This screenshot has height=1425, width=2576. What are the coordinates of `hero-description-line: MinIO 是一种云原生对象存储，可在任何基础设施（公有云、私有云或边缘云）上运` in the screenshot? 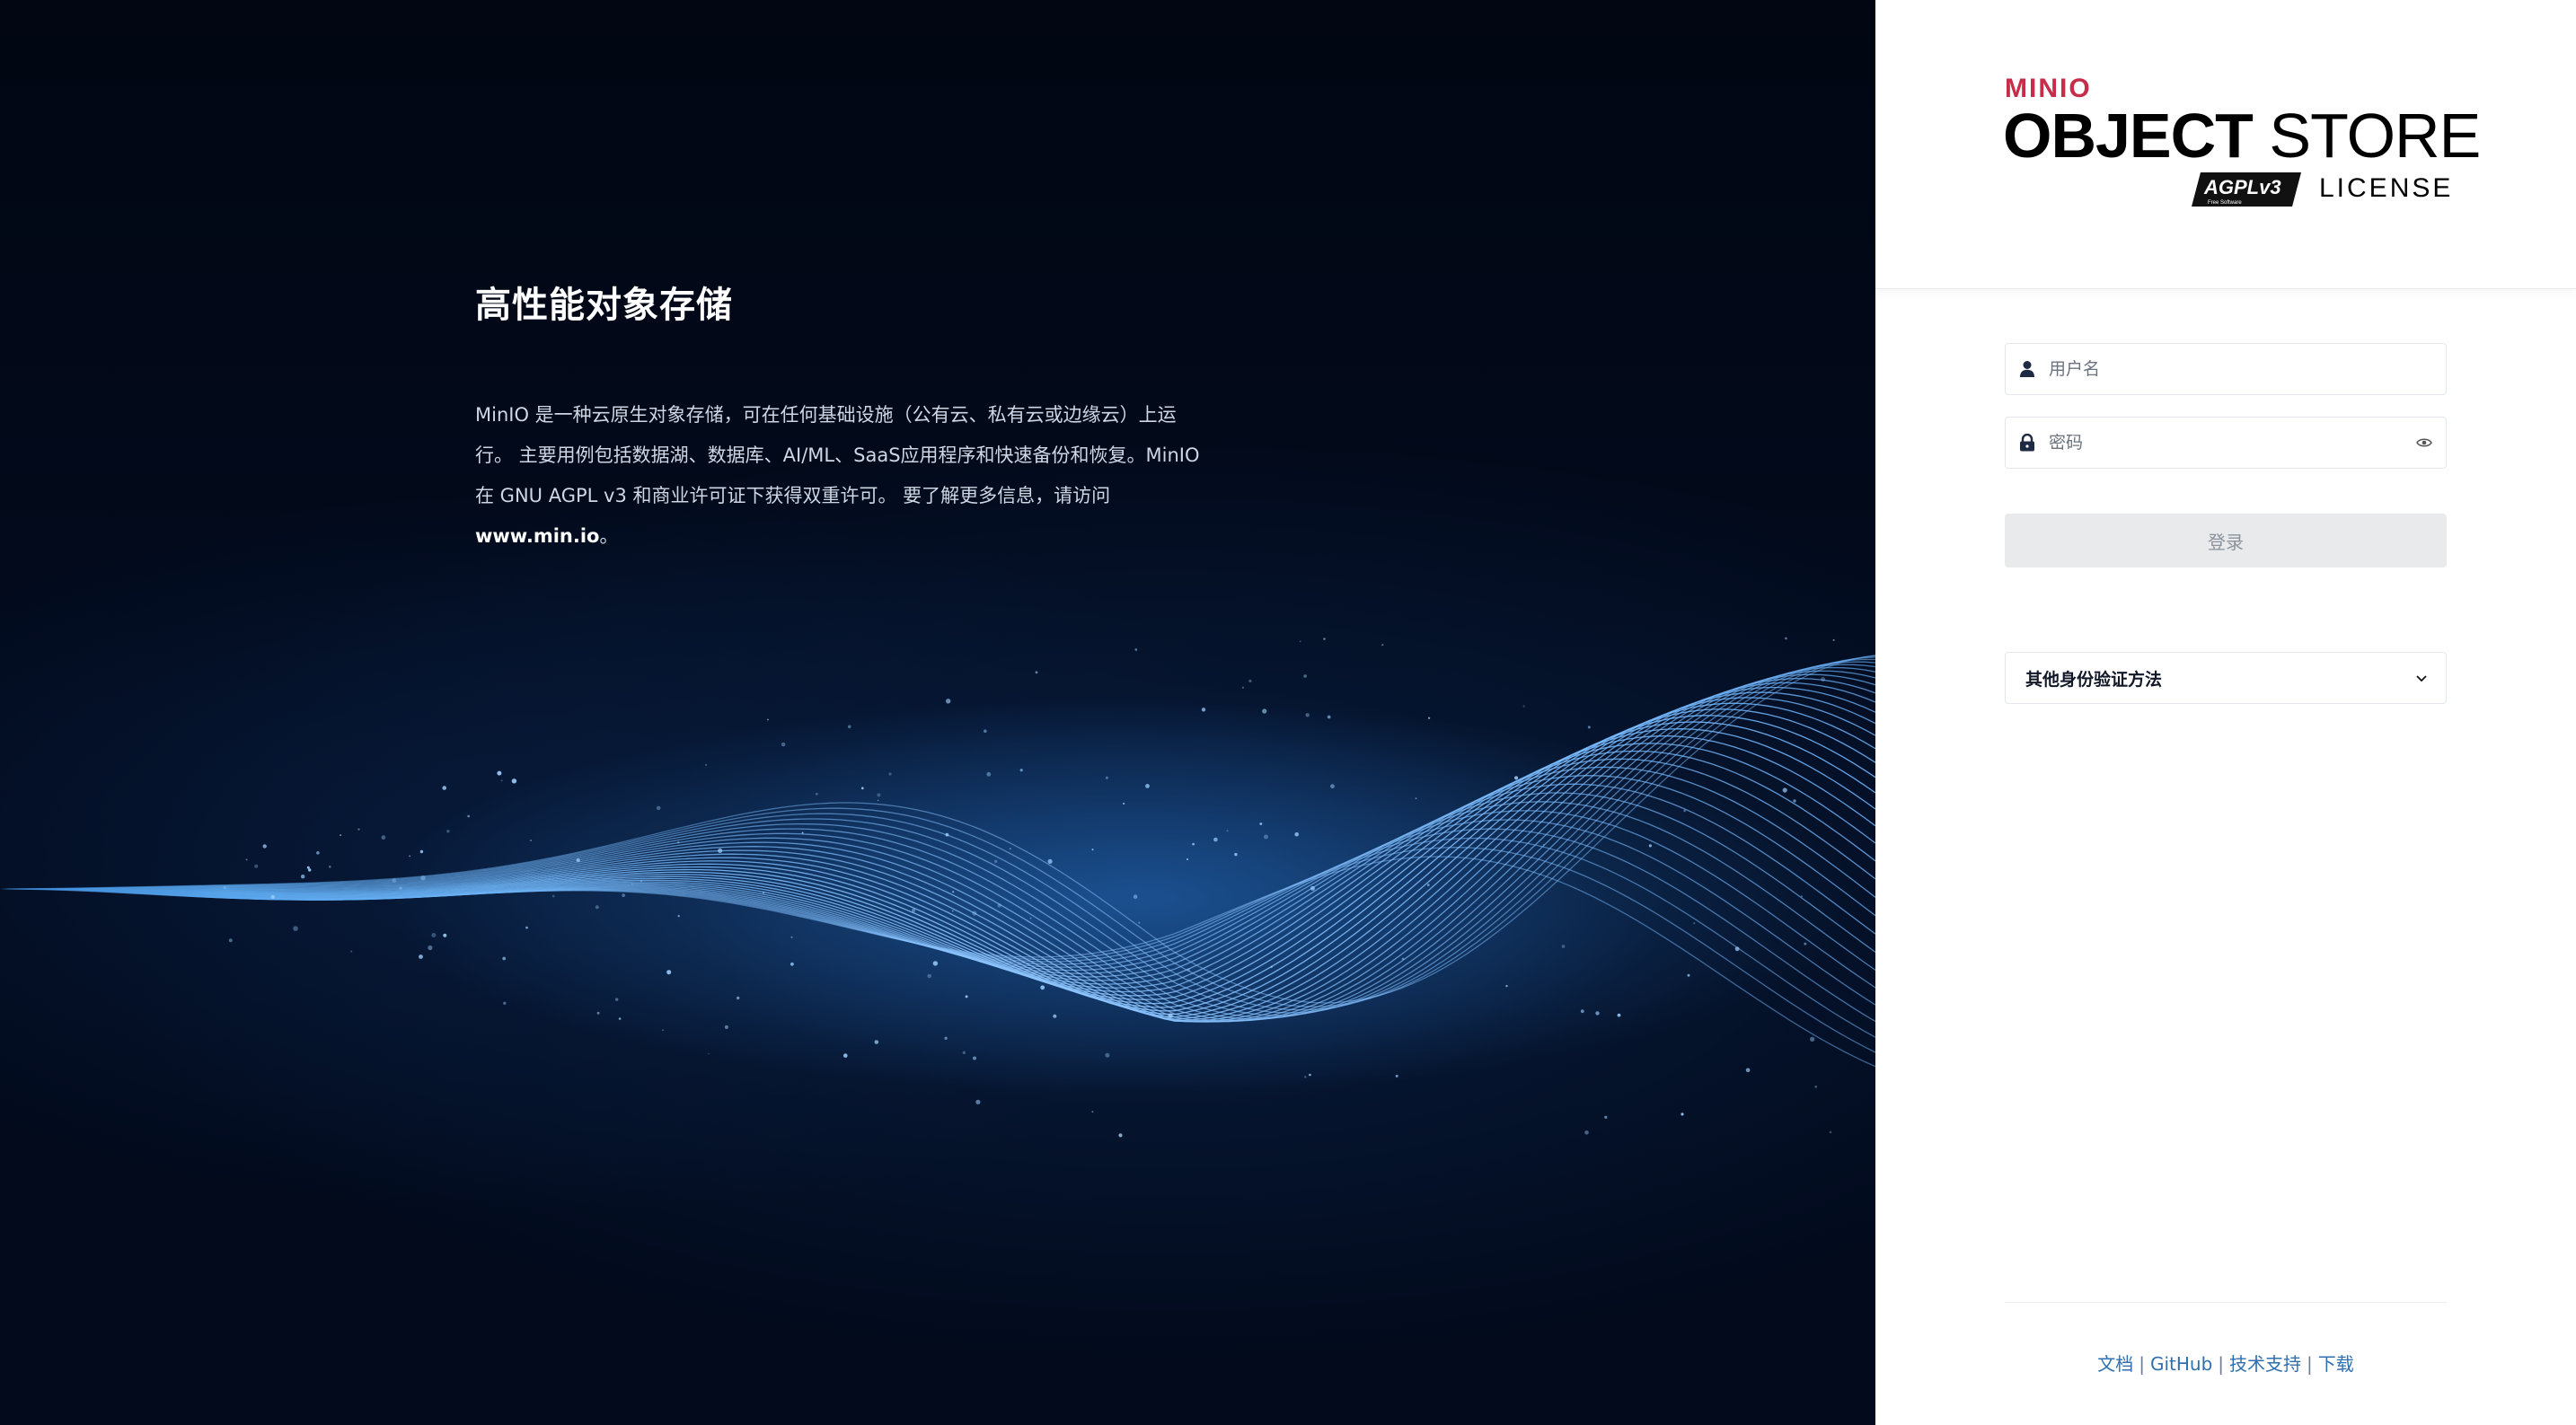 It's located at (826, 415).